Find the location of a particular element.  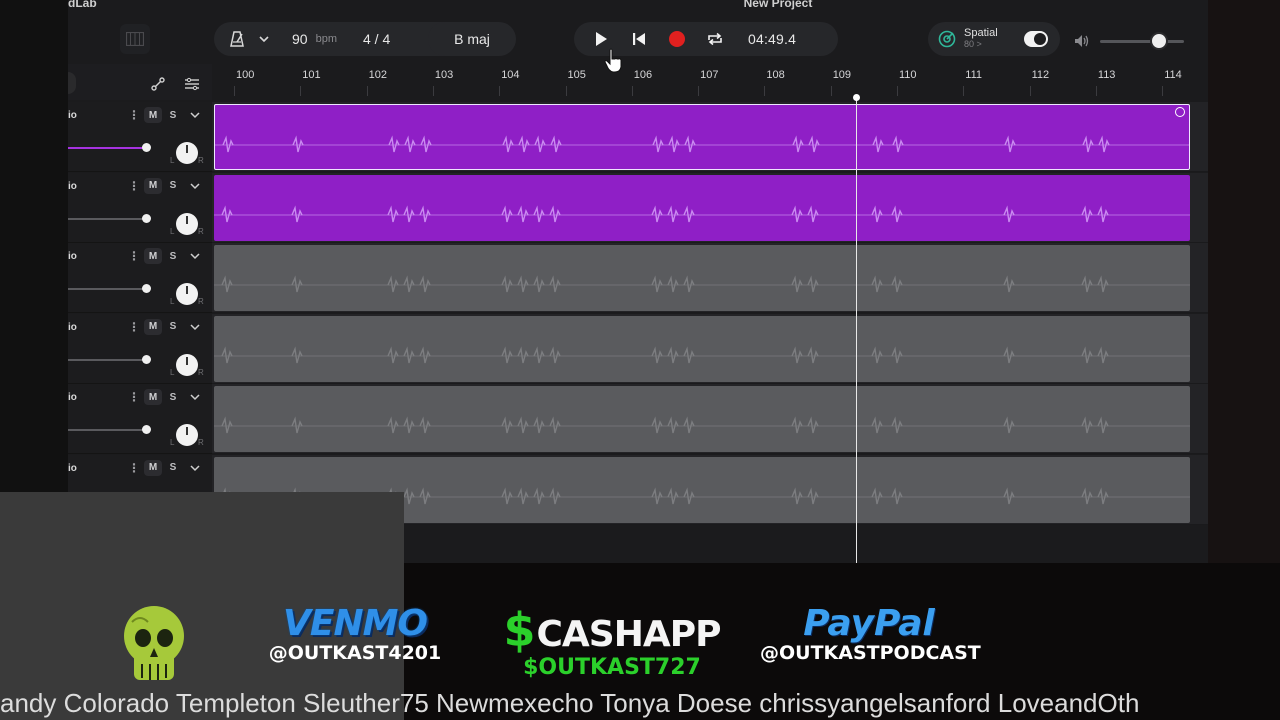

sidebar-tab is located at coordinates (72, 83).